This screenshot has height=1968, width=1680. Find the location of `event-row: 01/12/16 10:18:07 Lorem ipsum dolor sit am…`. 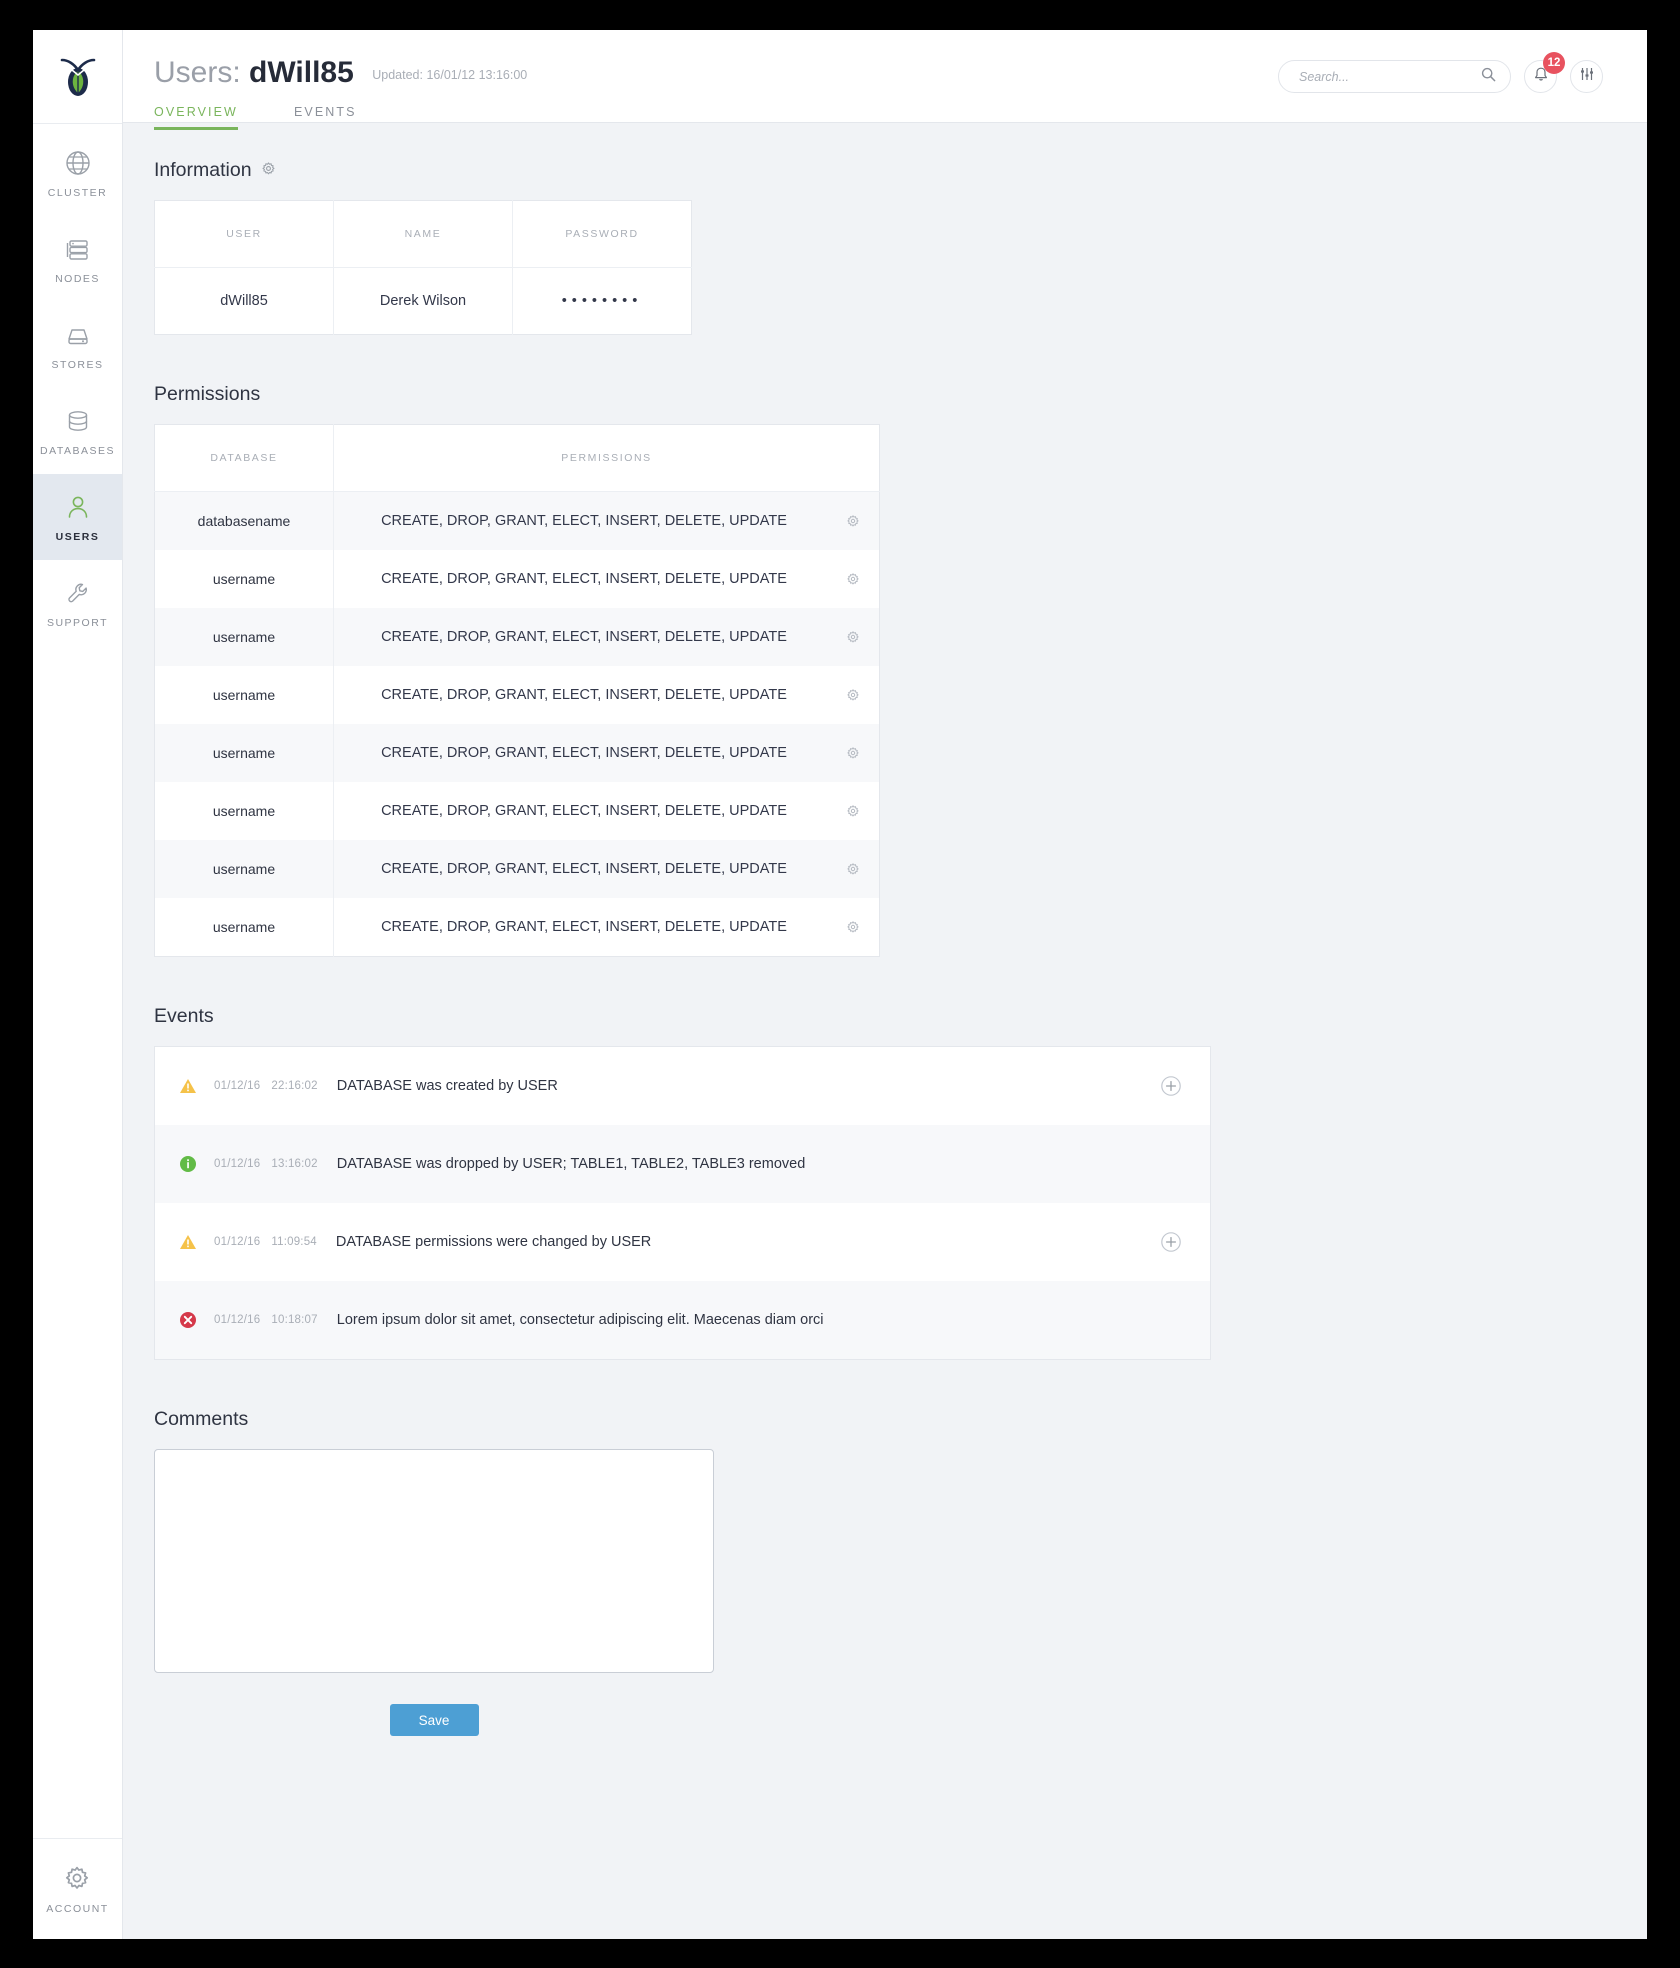

event-row: 01/12/16 10:18:07 Lorem ipsum dolor sit am… is located at coordinates (682, 1320).